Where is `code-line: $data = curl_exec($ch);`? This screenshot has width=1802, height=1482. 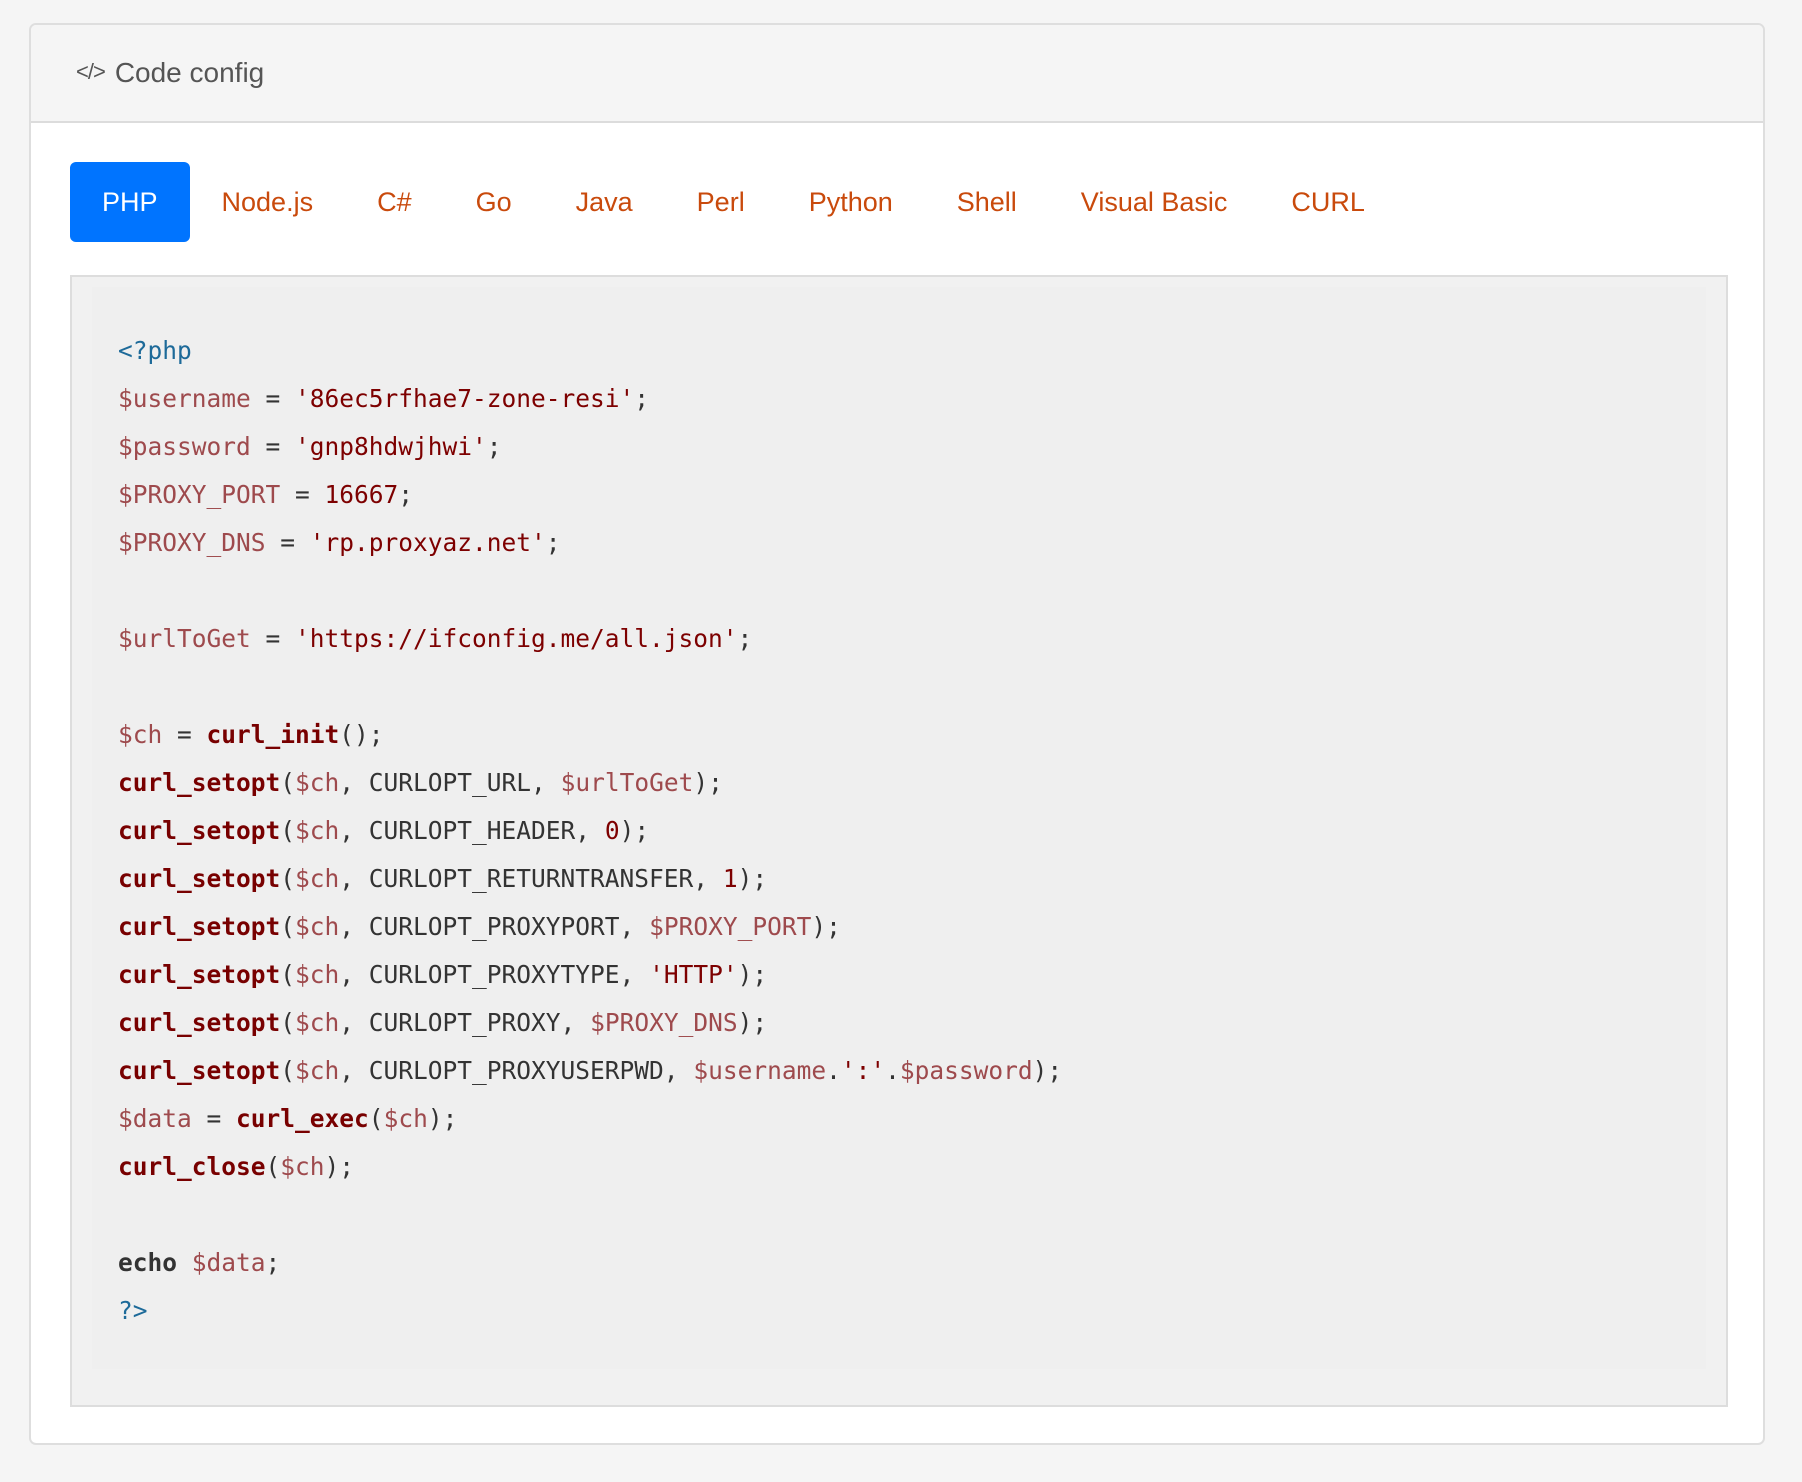
code-line: $data = curl_exec($ch); is located at coordinates (590, 1119).